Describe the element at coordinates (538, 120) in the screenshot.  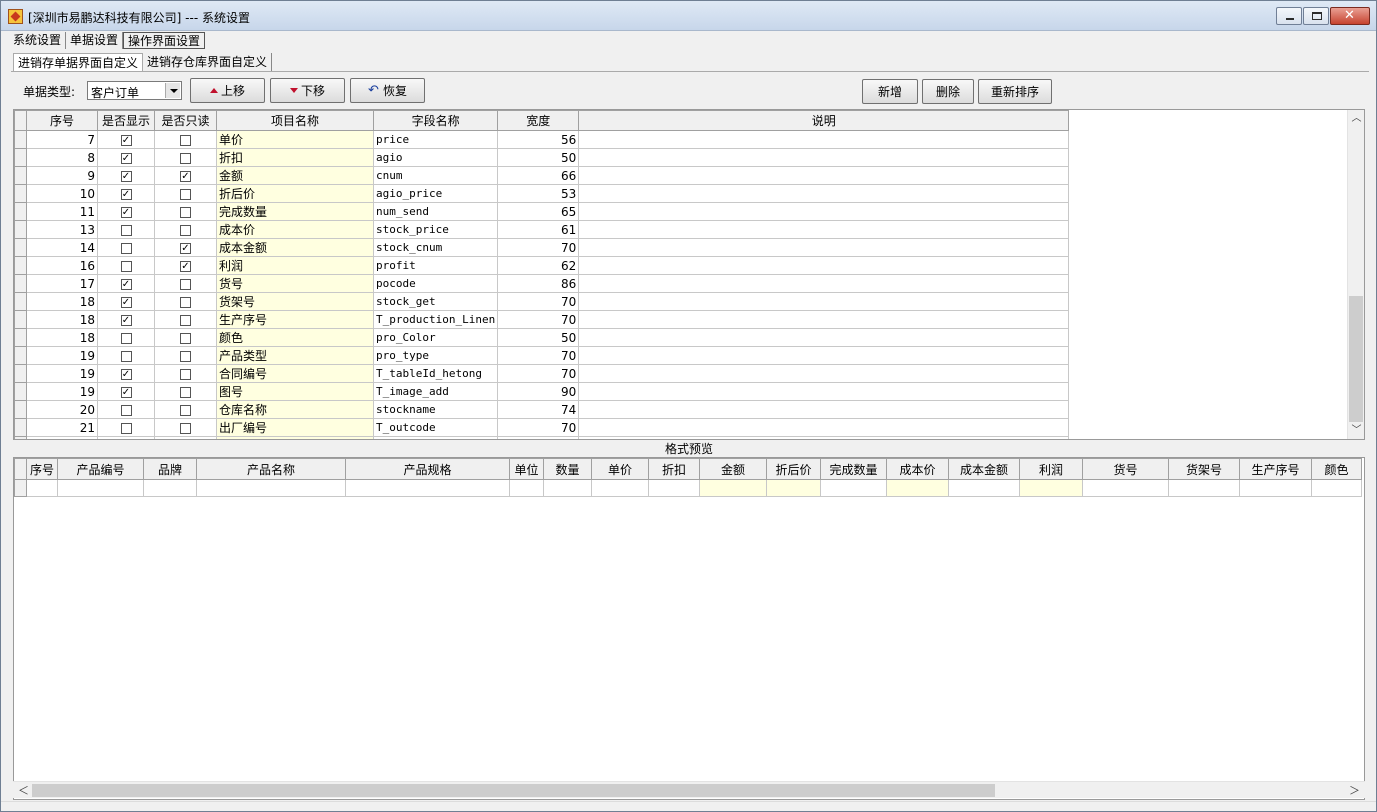
I see `header-width: 宽度` at that location.